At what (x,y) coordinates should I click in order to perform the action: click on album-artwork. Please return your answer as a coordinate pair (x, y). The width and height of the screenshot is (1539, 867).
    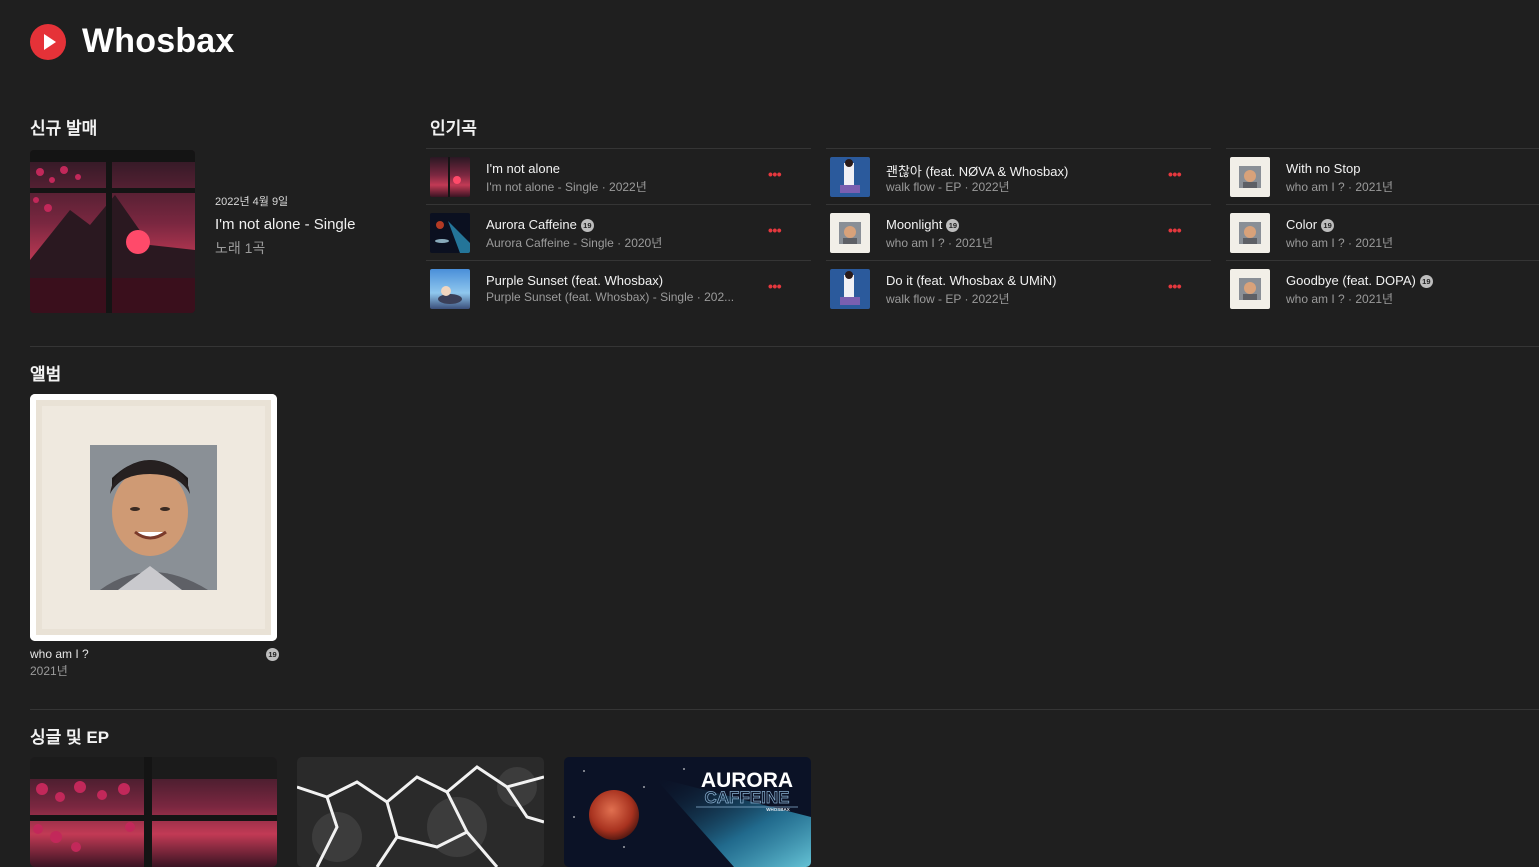
    Looking at the image, I should click on (153, 517).